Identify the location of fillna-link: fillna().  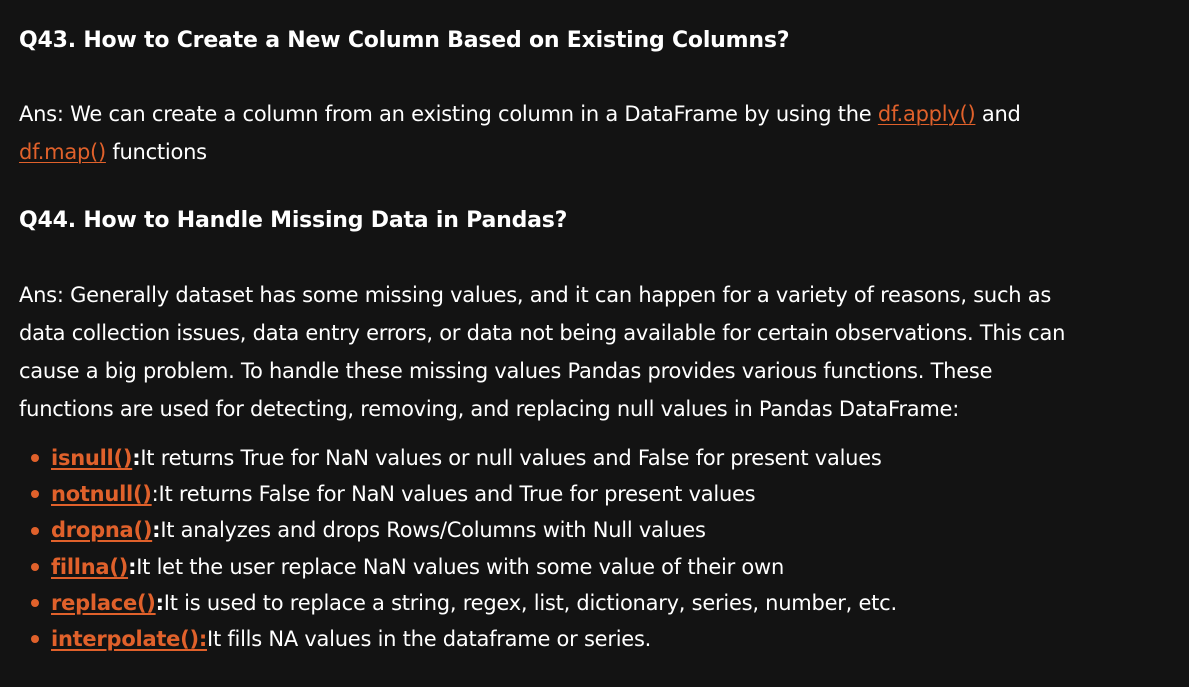
(89, 567).